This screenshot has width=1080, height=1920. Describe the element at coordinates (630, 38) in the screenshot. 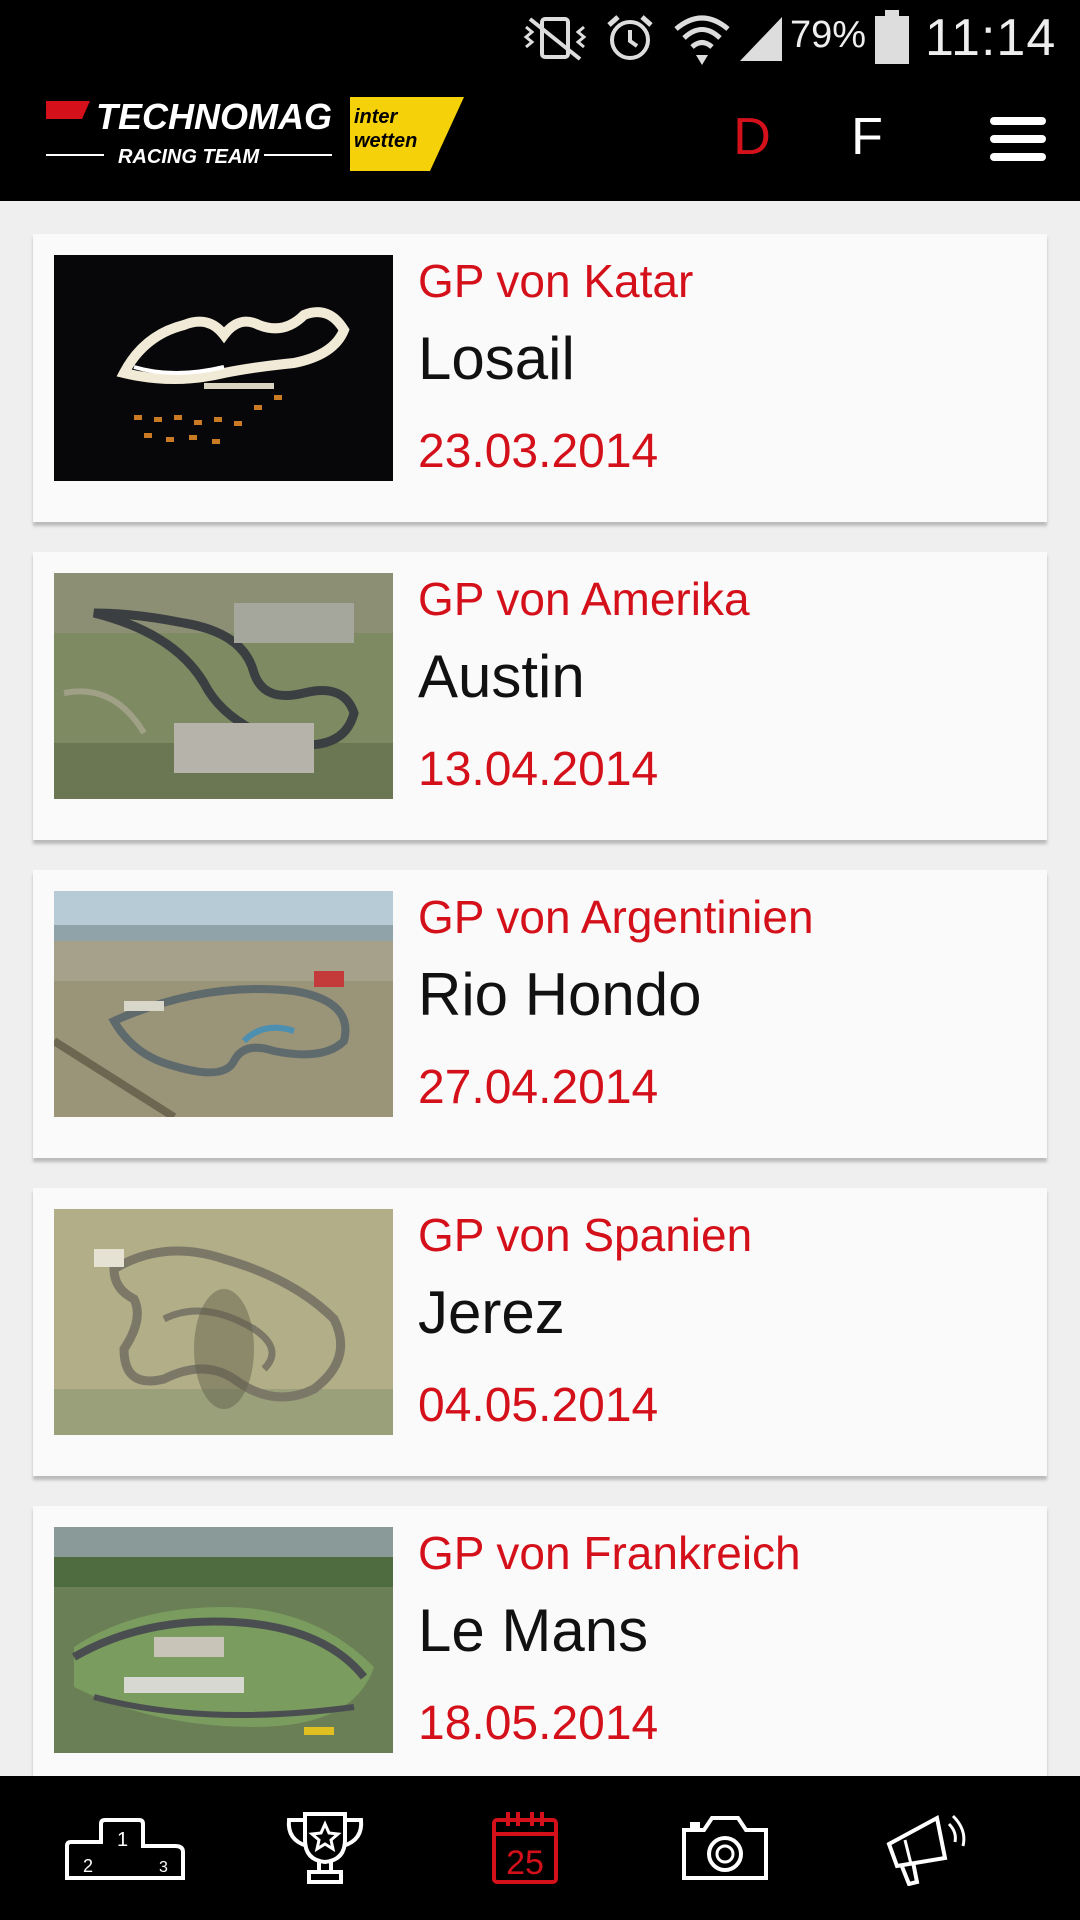

I see `alarm-icon` at that location.